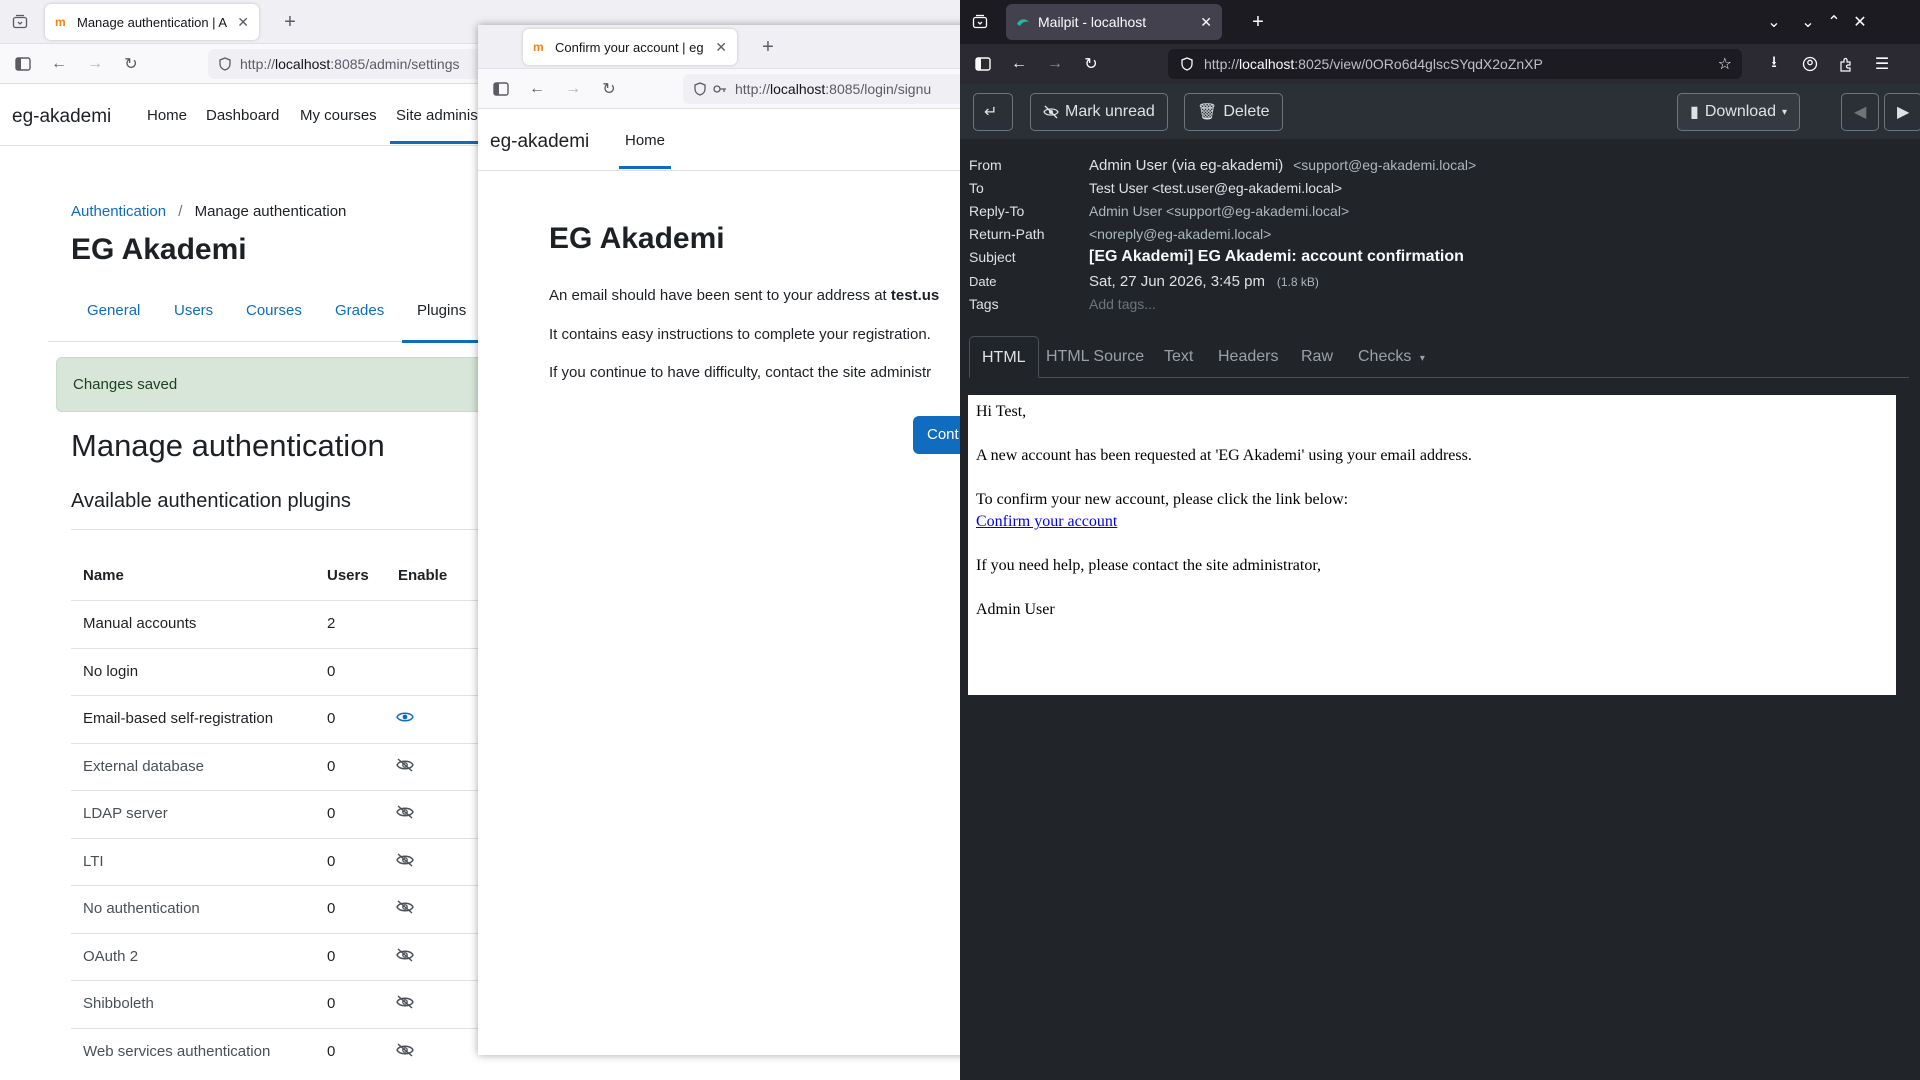  Describe the element at coordinates (1774, 64) in the screenshot. I see `downloads-icon: ⭳` at that location.